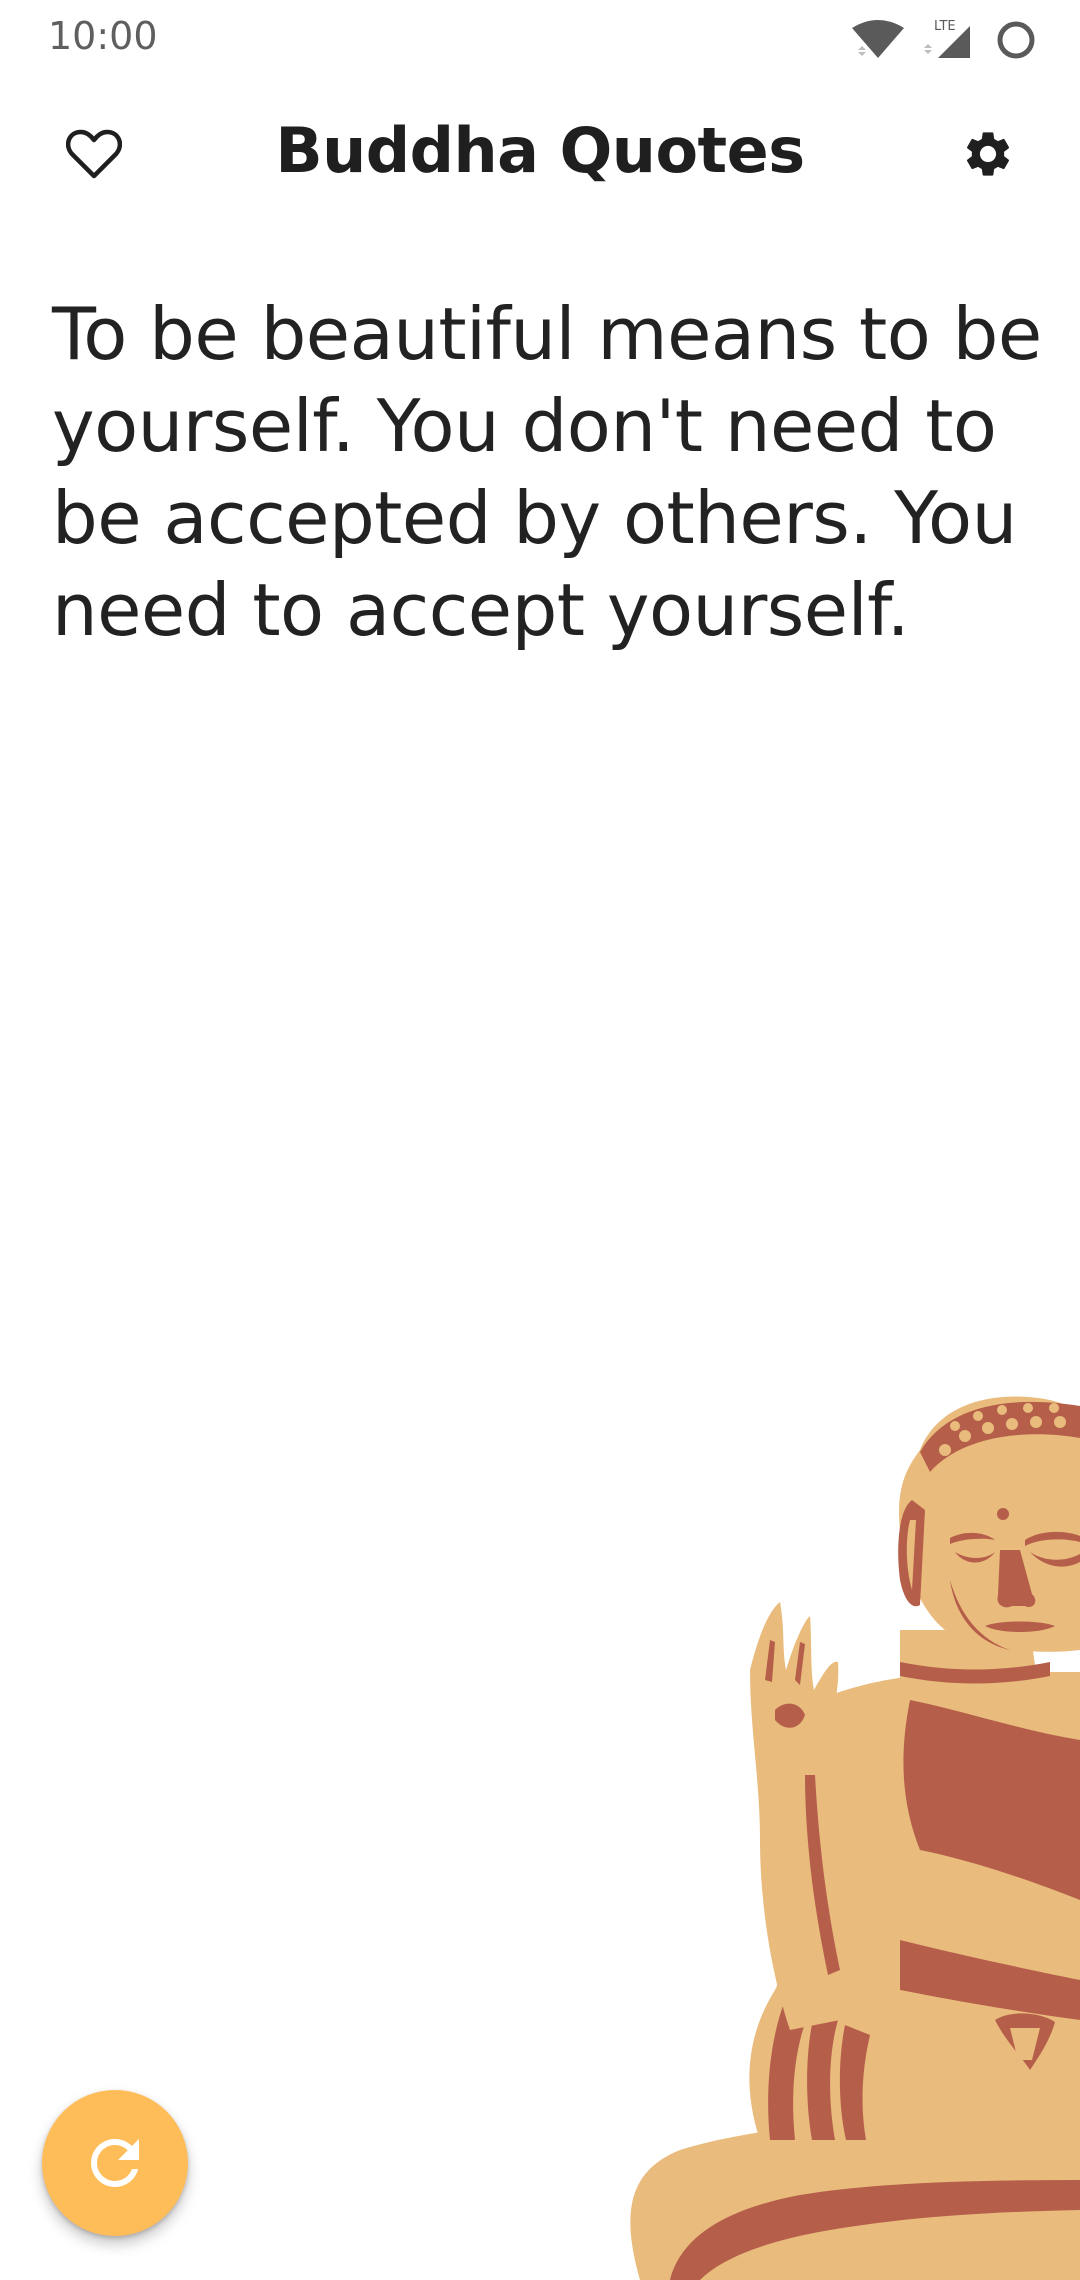 This screenshot has width=1080, height=2280. I want to click on refresh-quote-button, so click(115, 2163).